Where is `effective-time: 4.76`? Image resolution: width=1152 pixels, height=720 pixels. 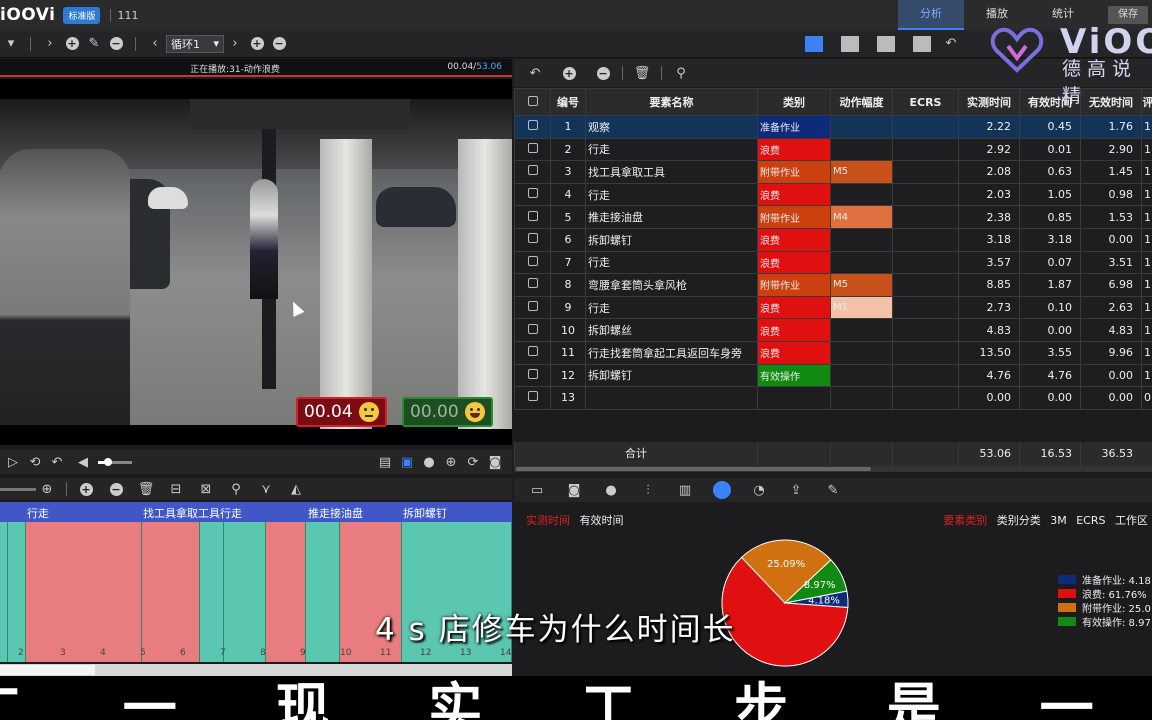
effective-time: 4.76 is located at coordinates (1050, 375).